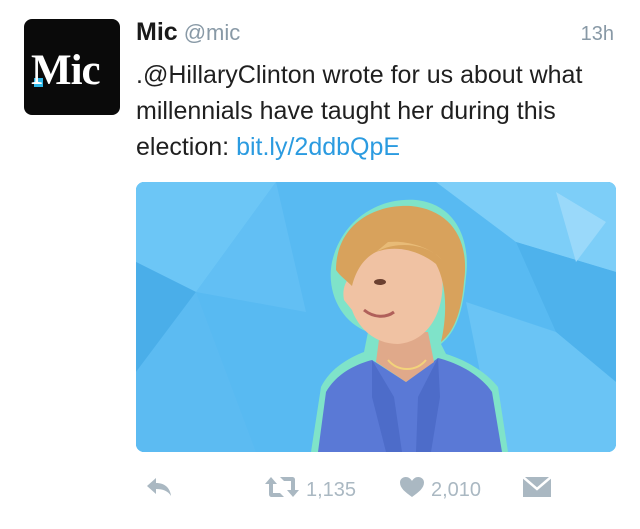 Image resolution: width=640 pixels, height=529 pixels. I want to click on like-button: 2,010, so click(440, 490).